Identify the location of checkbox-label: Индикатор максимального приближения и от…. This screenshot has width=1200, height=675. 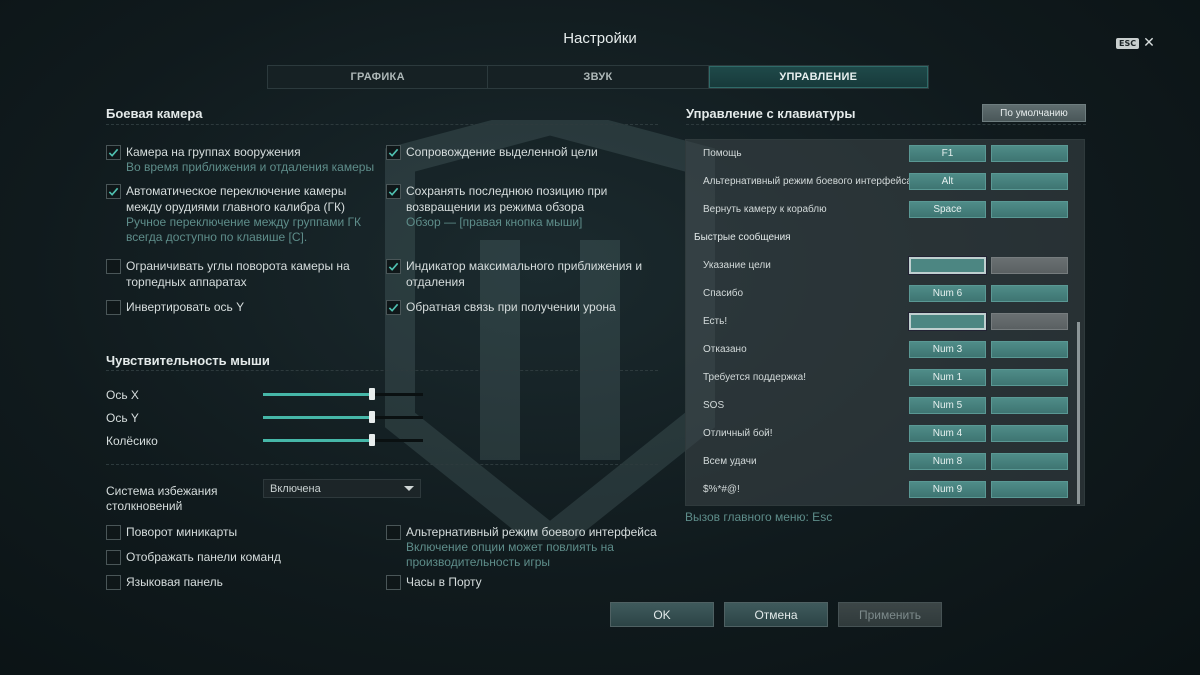
(524, 274).